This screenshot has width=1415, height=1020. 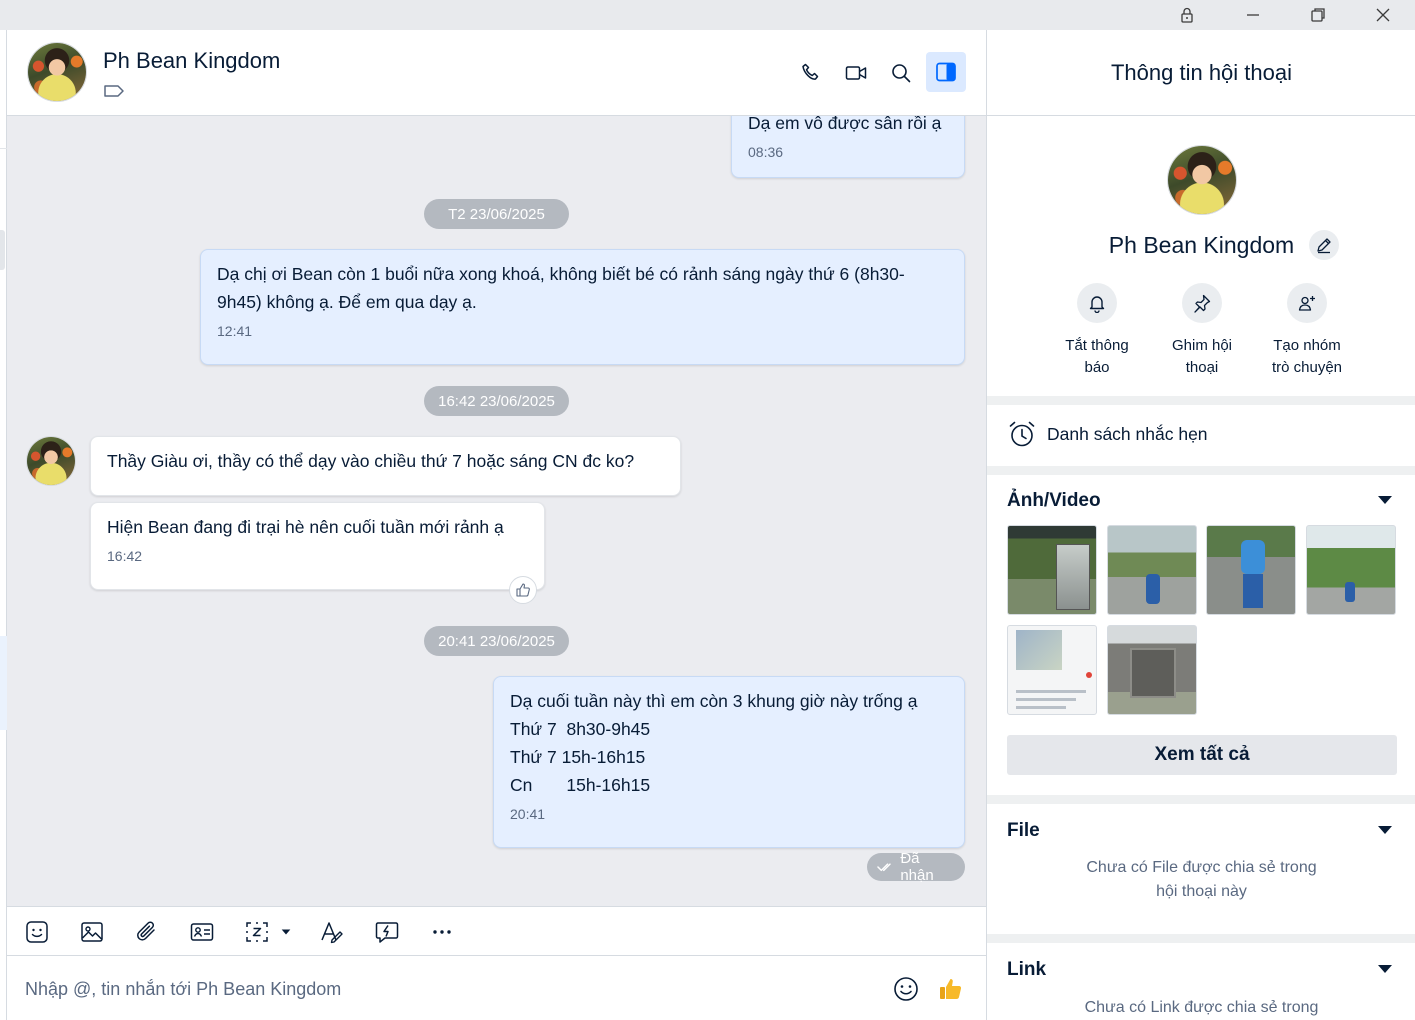 What do you see at coordinates (1187, 15) in the screenshot?
I see `lock-icon` at bounding box center [1187, 15].